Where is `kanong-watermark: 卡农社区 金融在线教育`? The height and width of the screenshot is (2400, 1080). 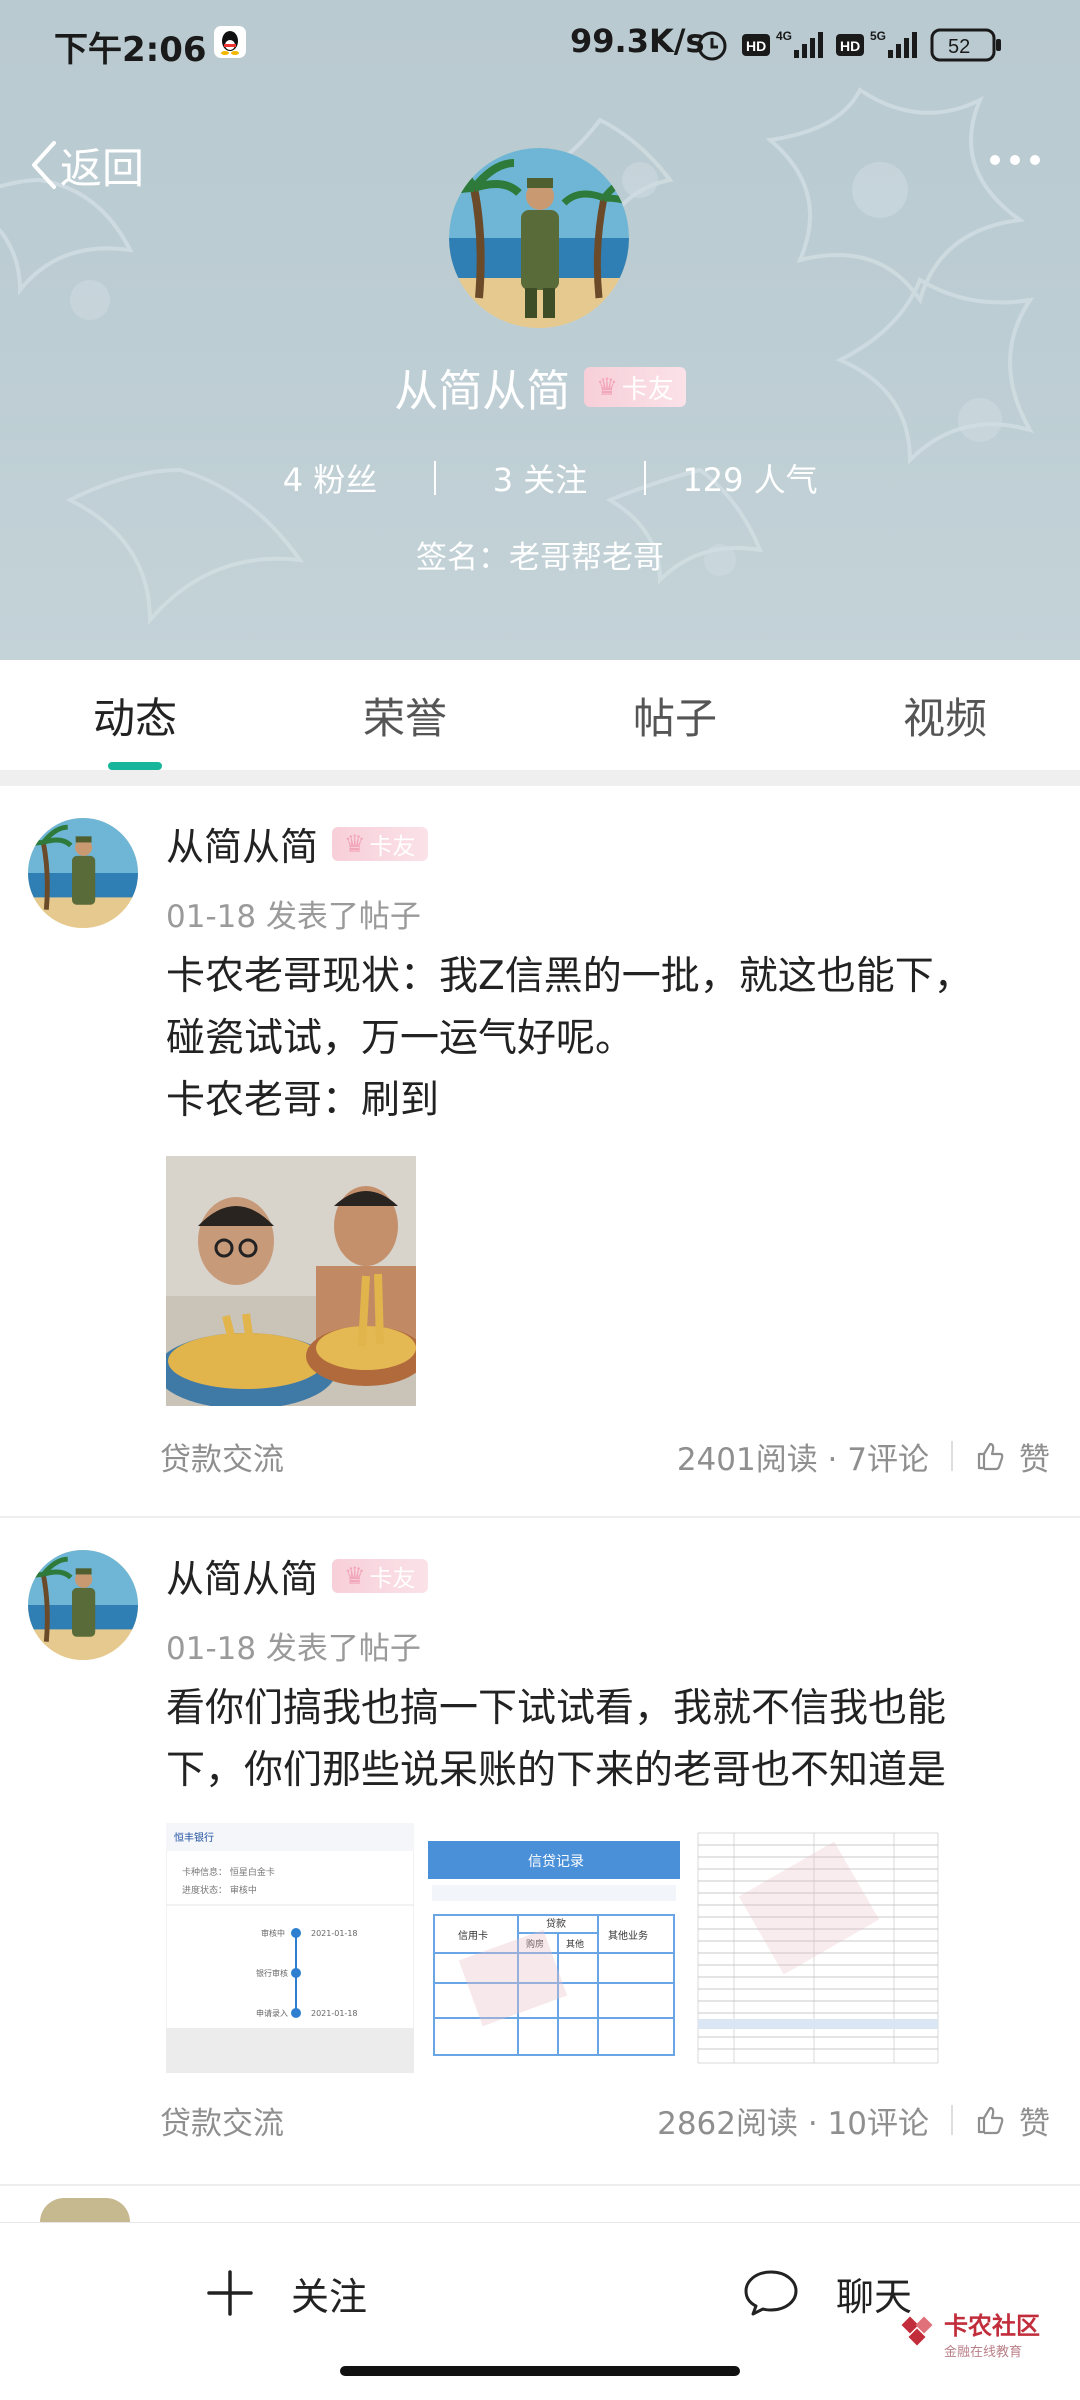 kanong-watermark: 卡农社区 金融在线教育 is located at coordinates (970, 2333).